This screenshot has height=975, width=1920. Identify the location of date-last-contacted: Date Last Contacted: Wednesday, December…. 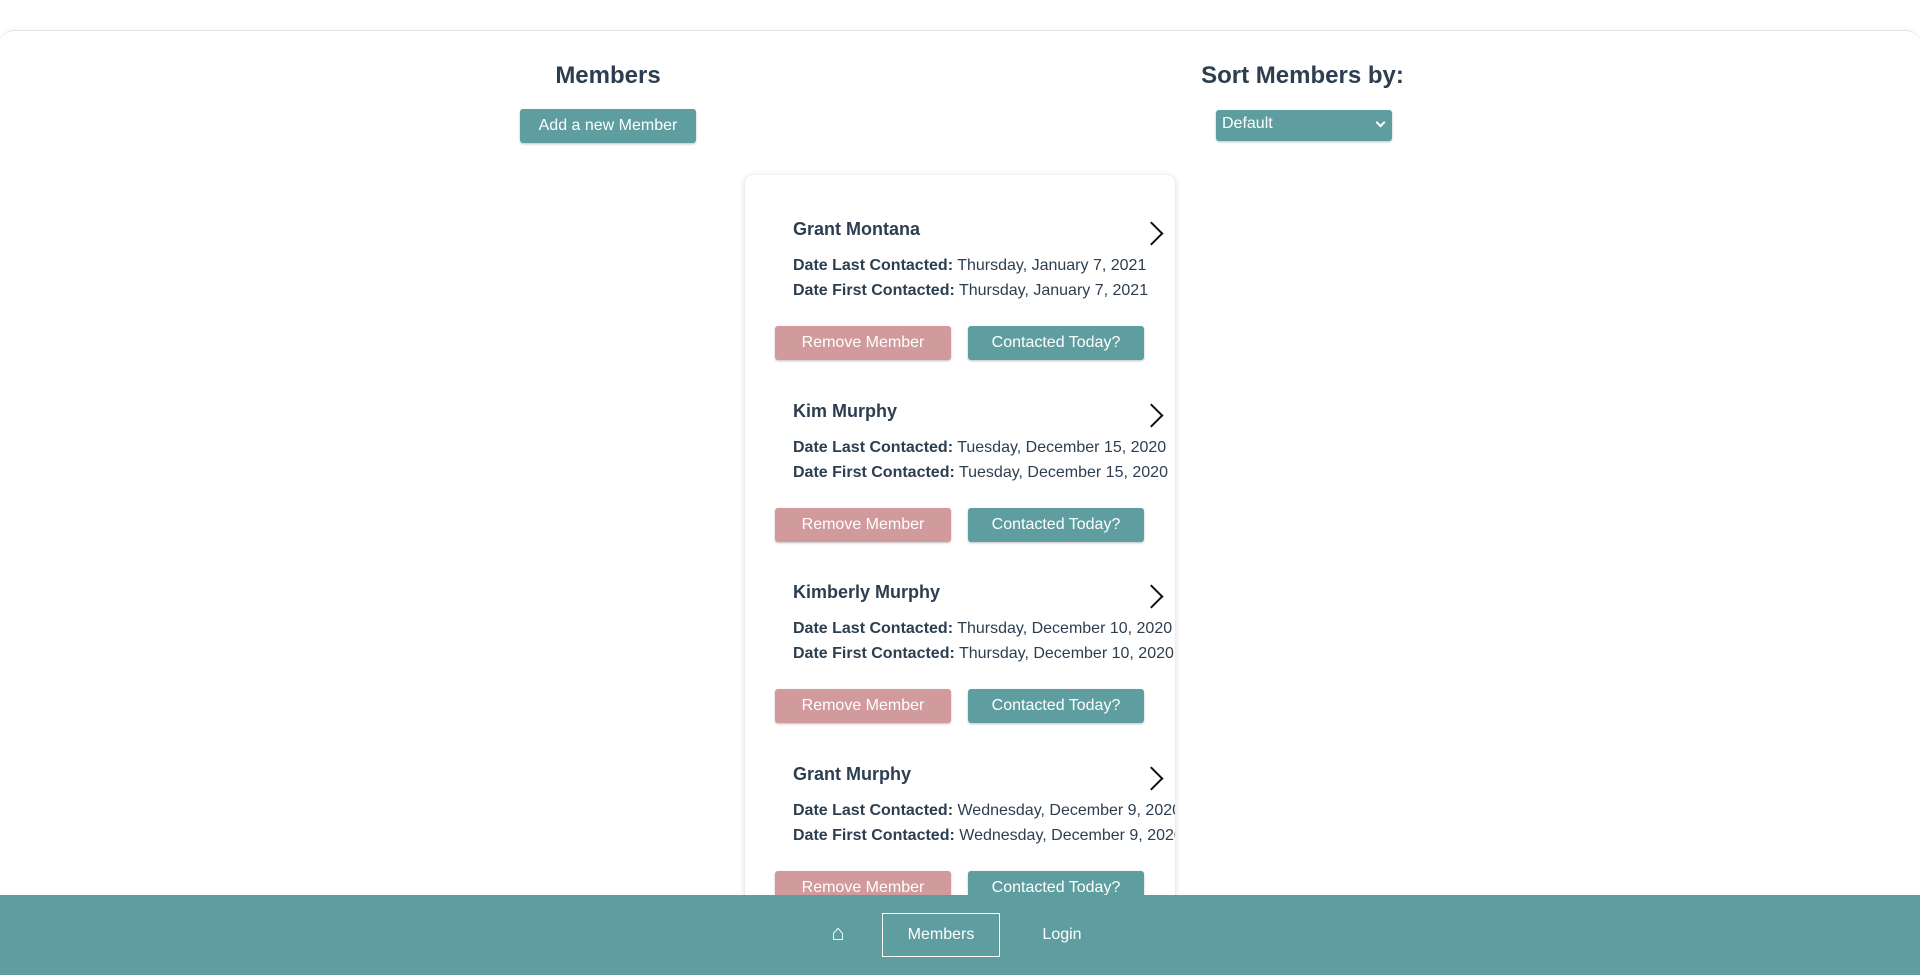
(984, 811).